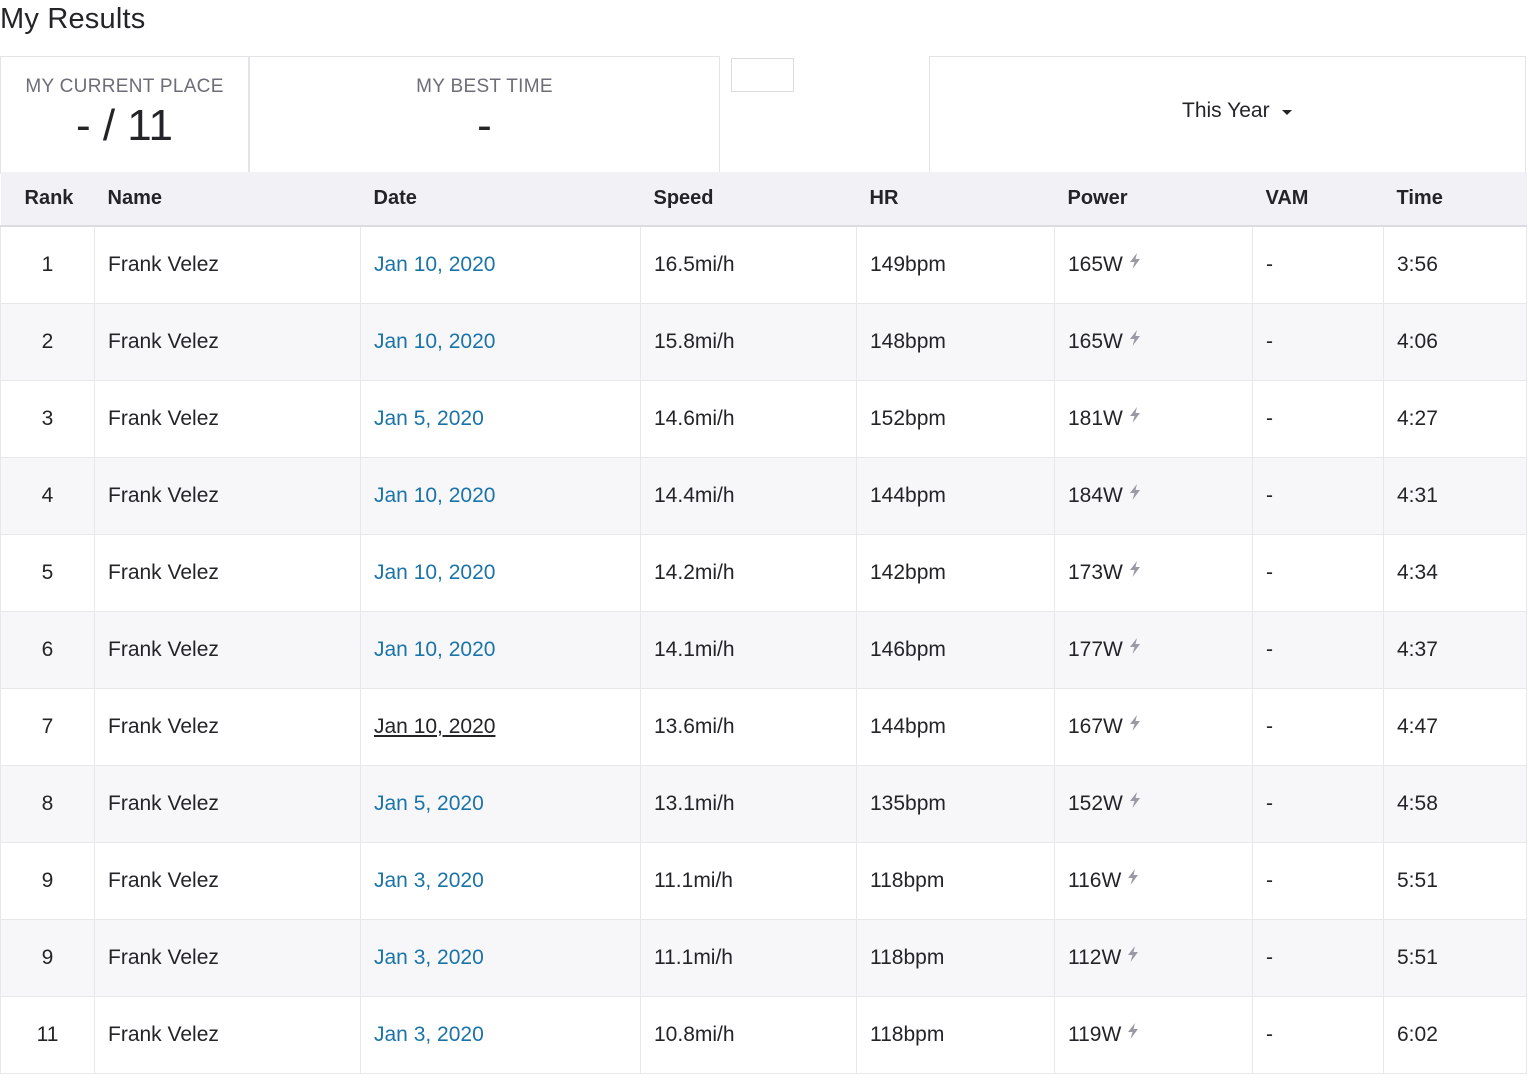  I want to click on column-header-speed: Speed, so click(748, 199).